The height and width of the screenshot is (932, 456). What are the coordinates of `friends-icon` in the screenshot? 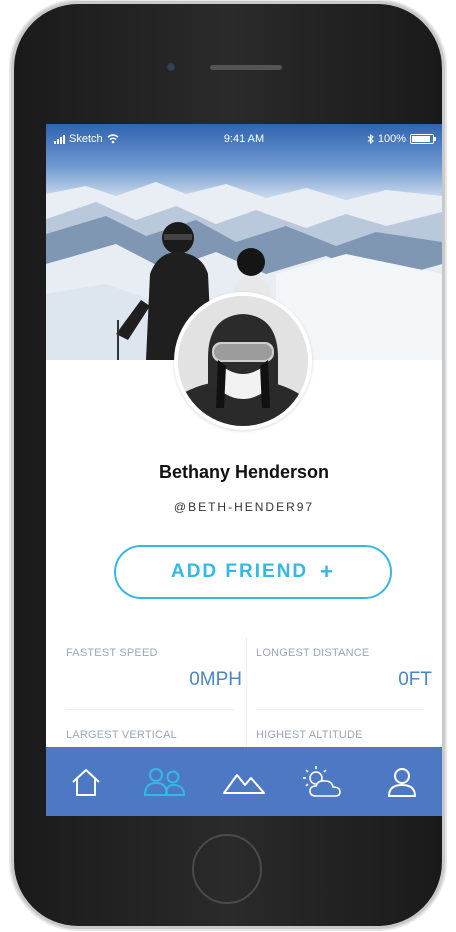 It's located at (164, 781).